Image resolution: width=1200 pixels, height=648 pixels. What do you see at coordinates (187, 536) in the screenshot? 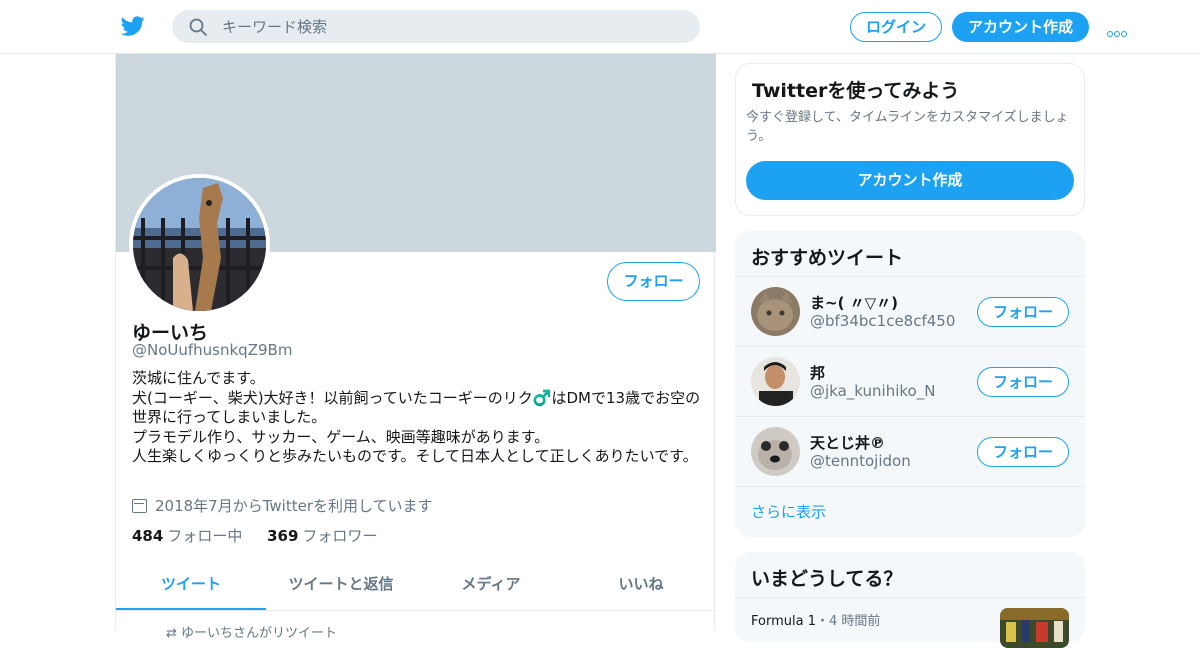
I see `following-stat: 484 フォロー中` at bounding box center [187, 536].